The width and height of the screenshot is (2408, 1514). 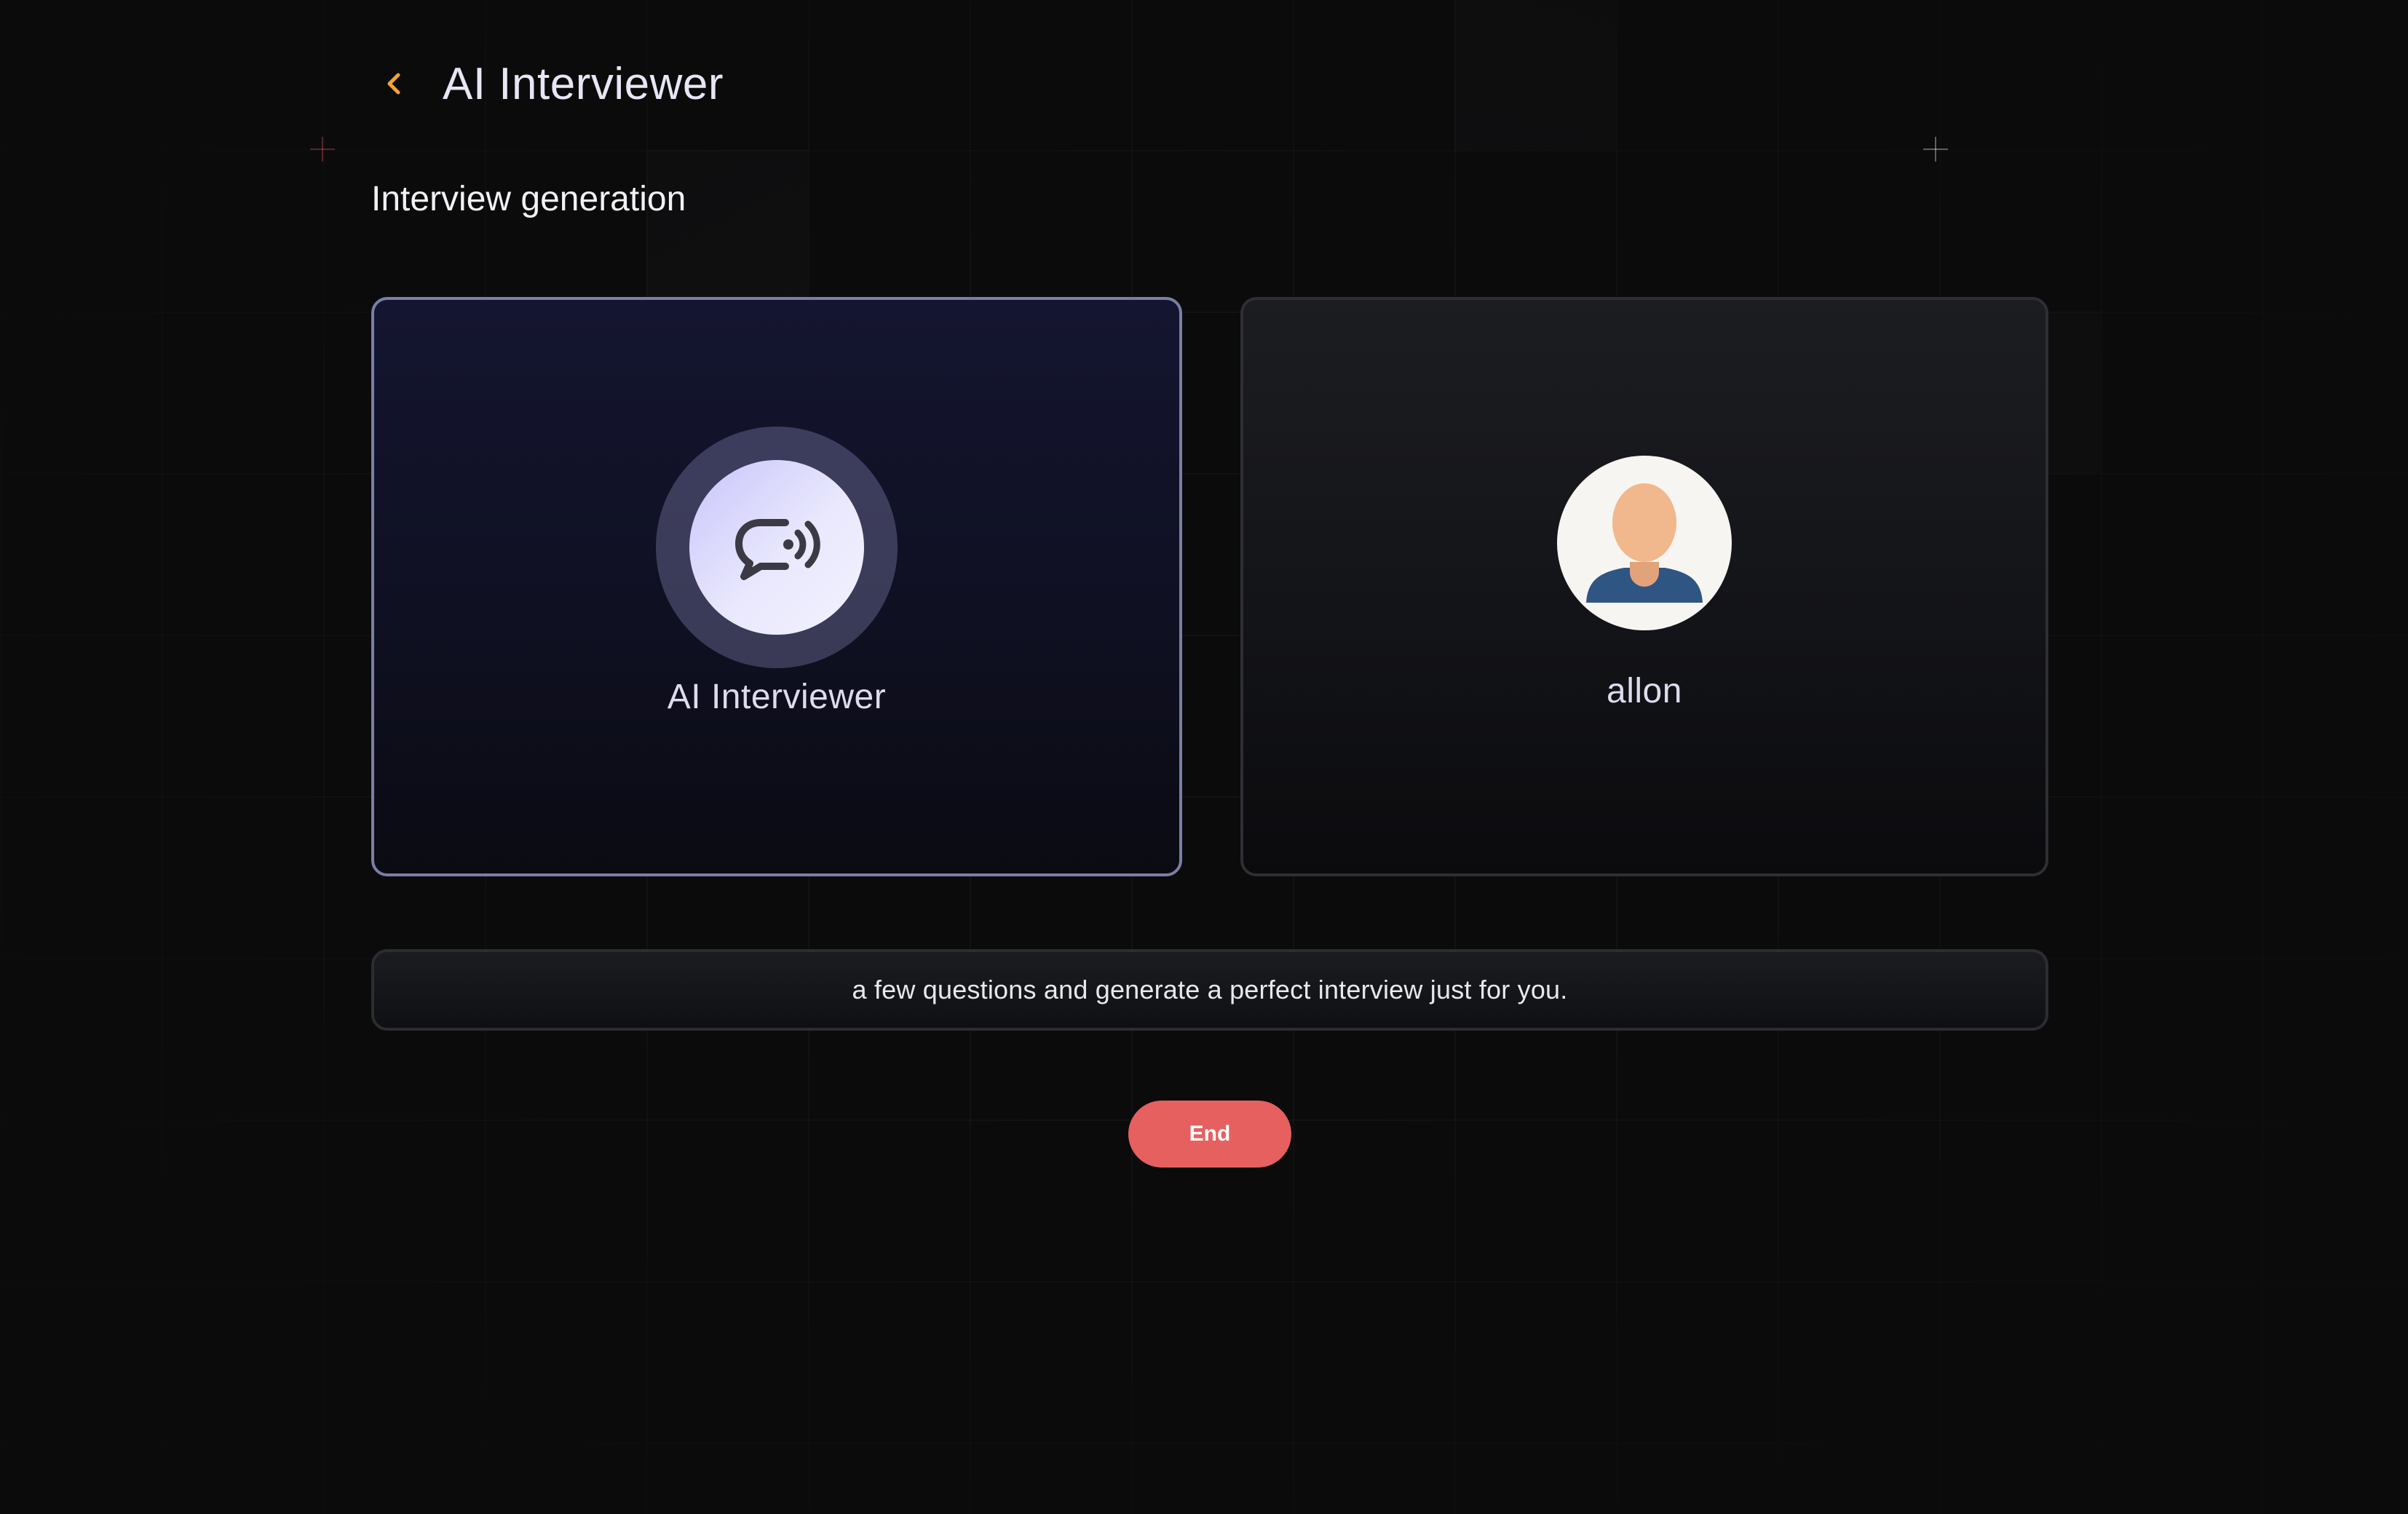 I want to click on candidate-avatar, so click(x=1645, y=543).